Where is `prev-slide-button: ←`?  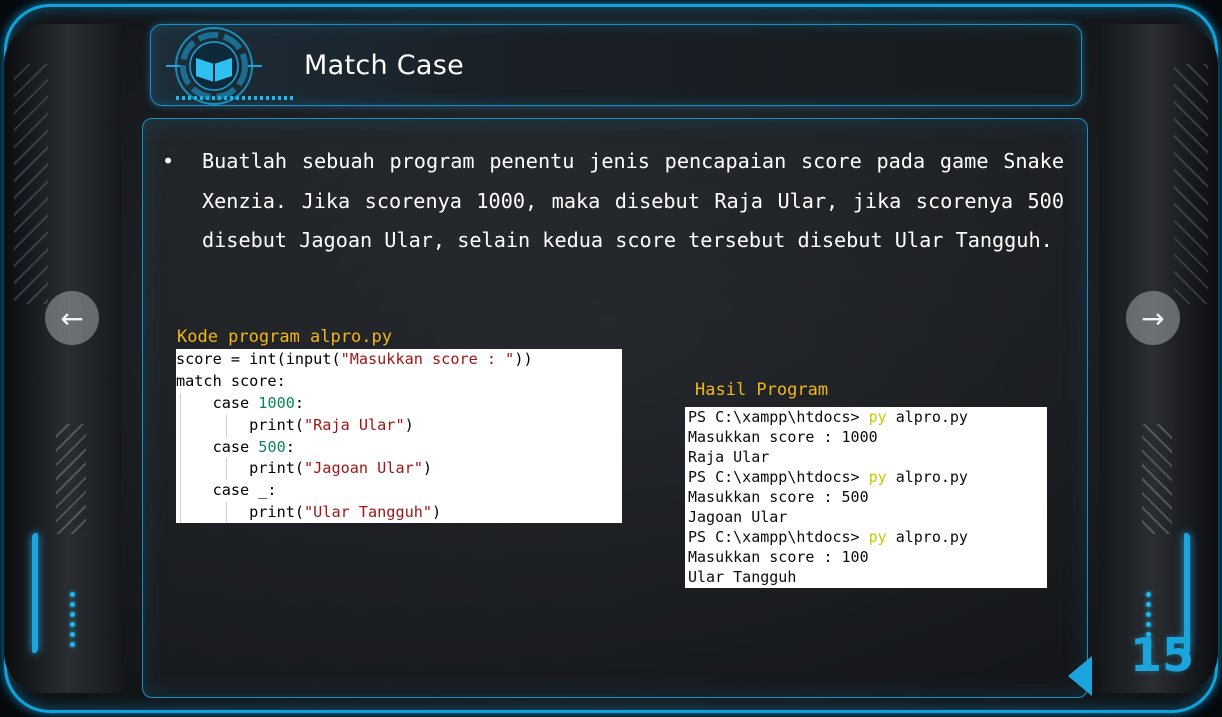
prev-slide-button: ← is located at coordinates (72, 318).